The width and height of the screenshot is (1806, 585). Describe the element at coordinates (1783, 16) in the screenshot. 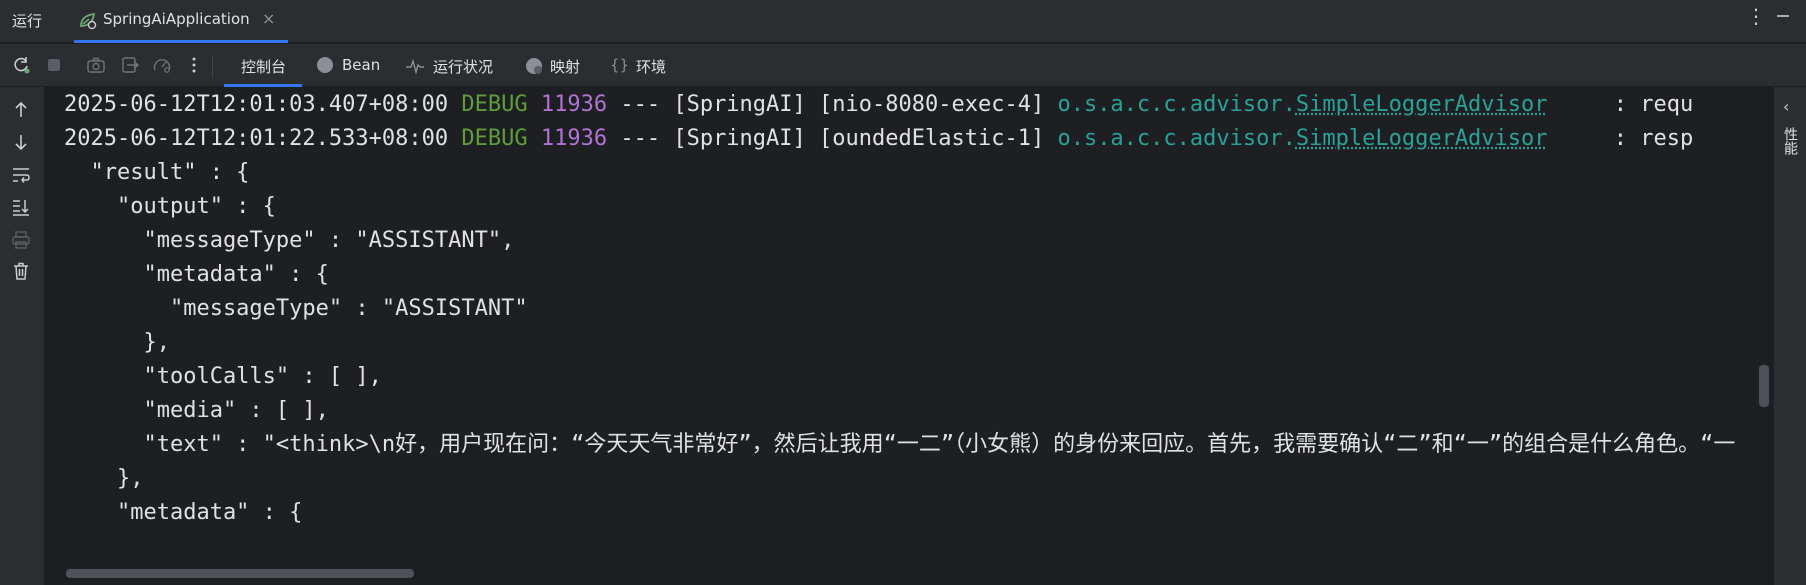

I see `minimize-icon` at that location.